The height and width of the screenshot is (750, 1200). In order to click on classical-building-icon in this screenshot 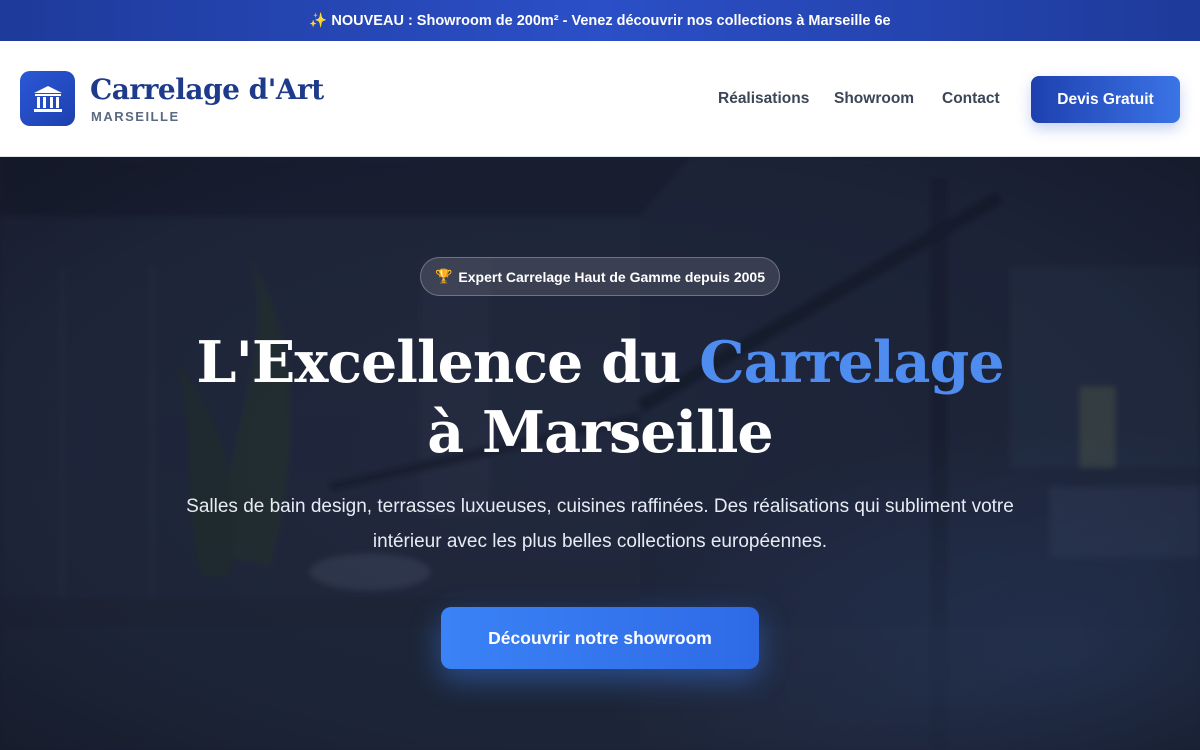, I will do `click(47, 98)`.